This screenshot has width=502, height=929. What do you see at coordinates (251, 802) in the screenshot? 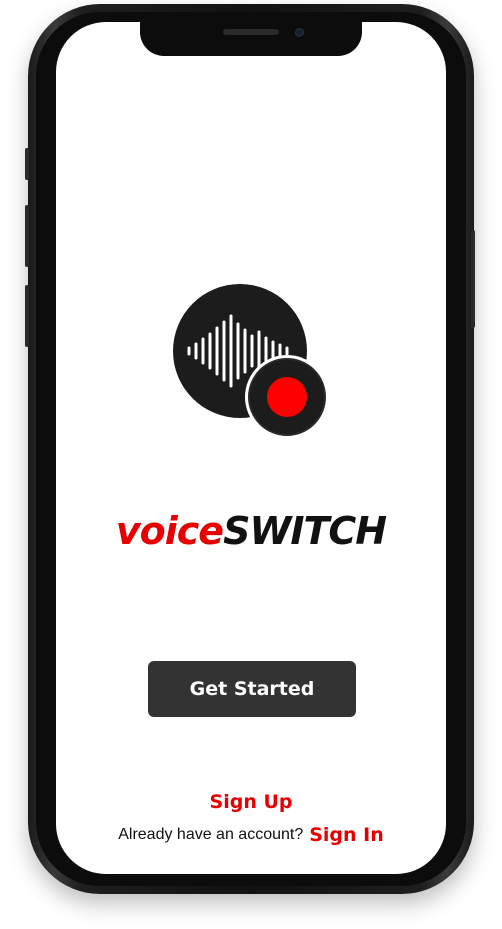
I see `sign-up-link: Sign Up` at bounding box center [251, 802].